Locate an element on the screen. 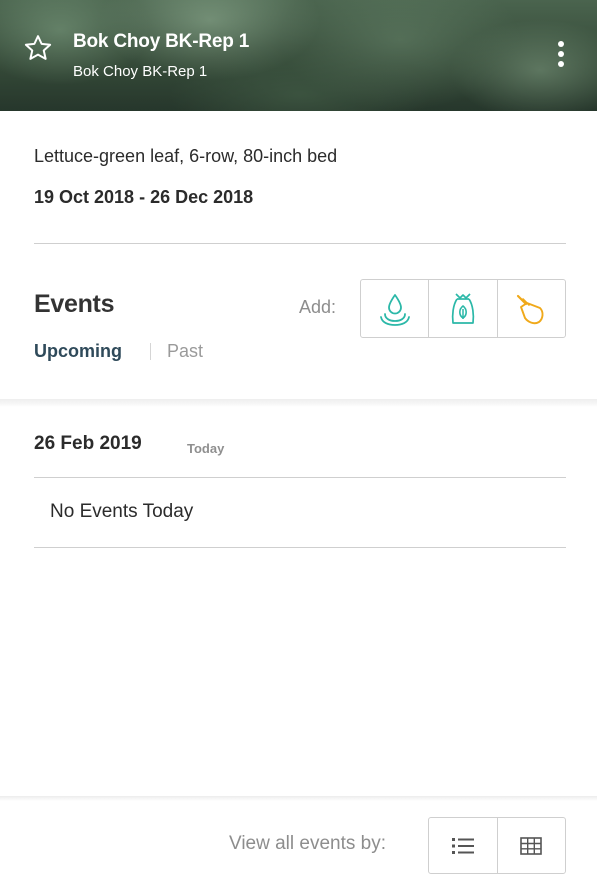 This screenshot has width=597, height=889. water-drop-icon is located at coordinates (394, 309).